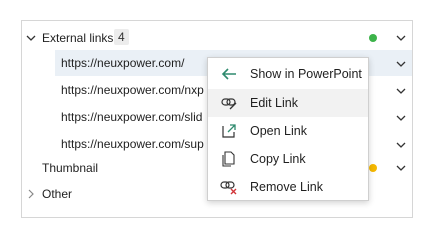  Describe the element at coordinates (278, 131) in the screenshot. I see `menu-item-label: Open Link` at that location.